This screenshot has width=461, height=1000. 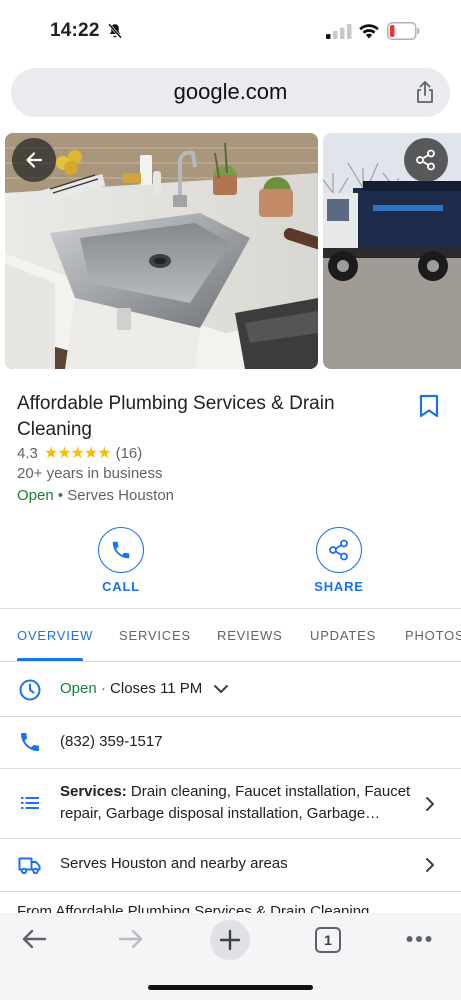 I want to click on services-label: Services:, so click(x=93, y=791).